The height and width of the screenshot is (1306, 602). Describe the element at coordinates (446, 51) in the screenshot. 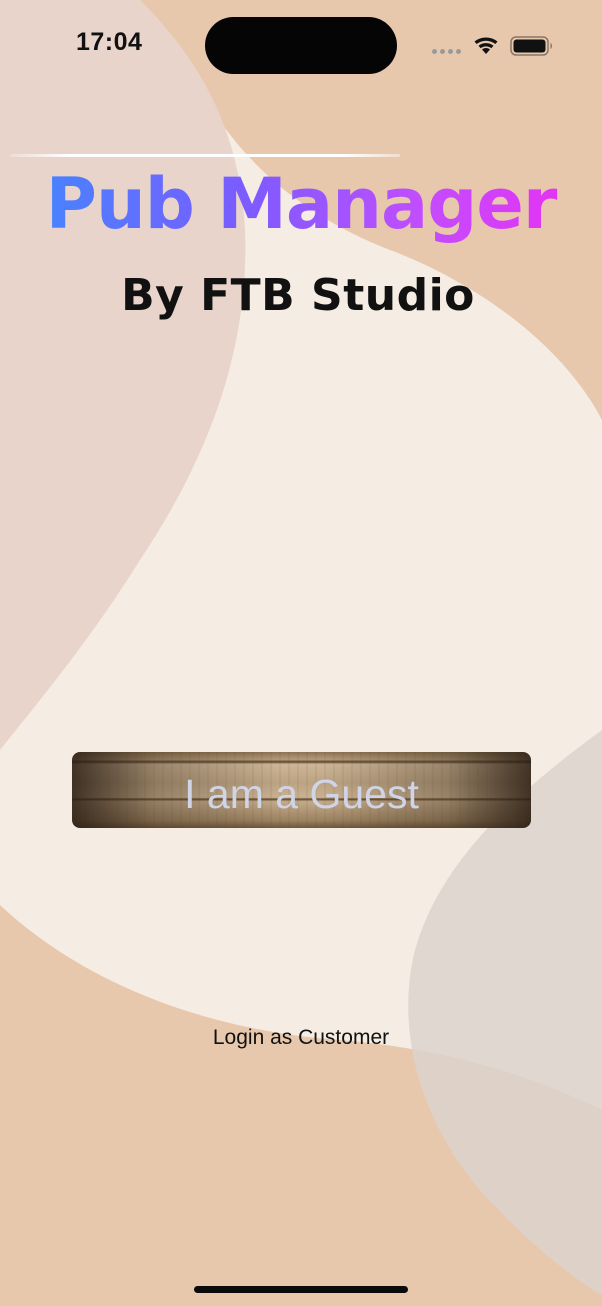

I see `signal-icon` at that location.